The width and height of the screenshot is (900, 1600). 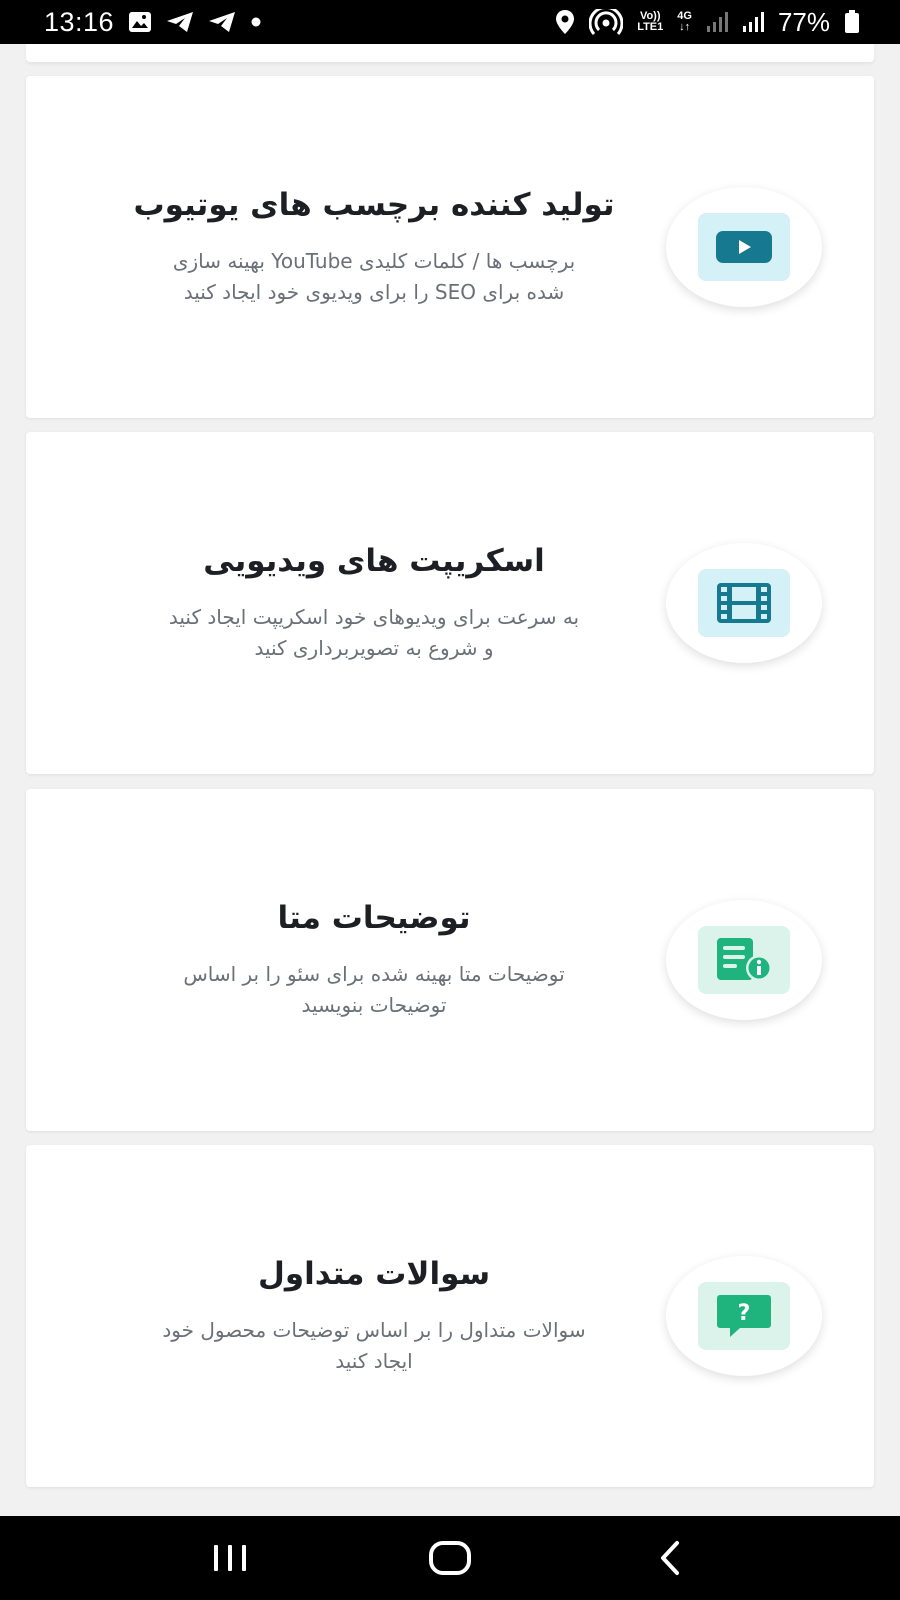 I want to click on back-button, so click(x=670, y=1558).